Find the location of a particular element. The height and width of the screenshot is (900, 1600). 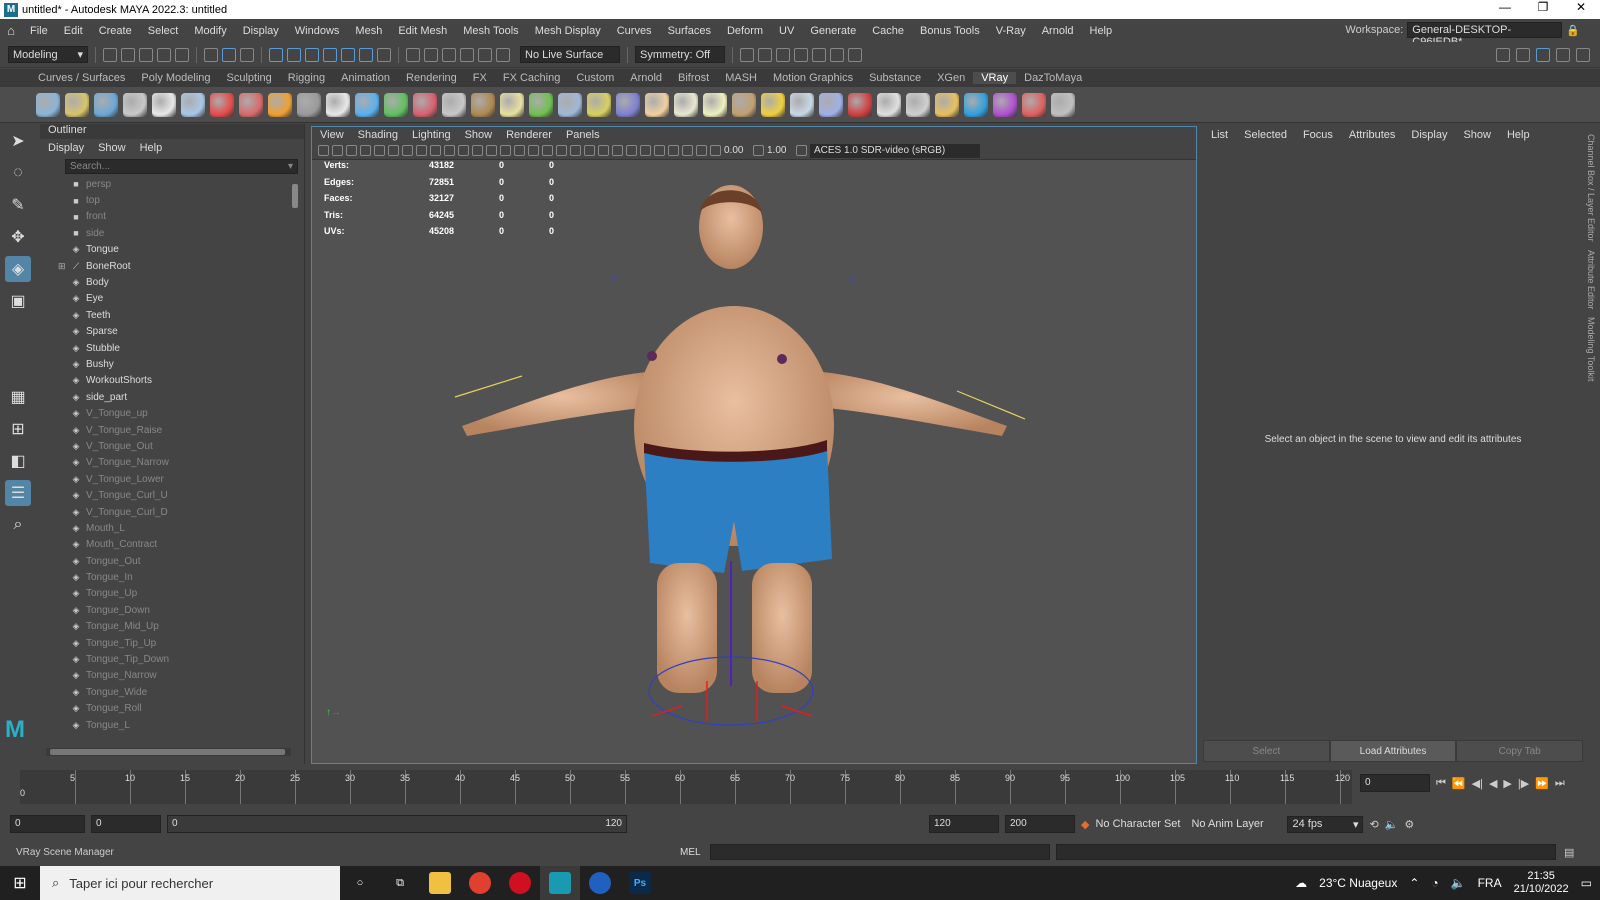

fps-dropdown: 24 fps ▾ is located at coordinates (1325, 824).